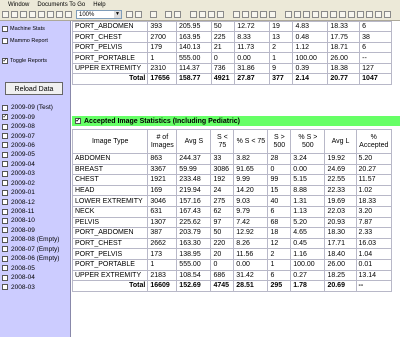 This screenshot has height=337, width=400. I want to click on toggle-reports-checkbox, so click(5, 60).